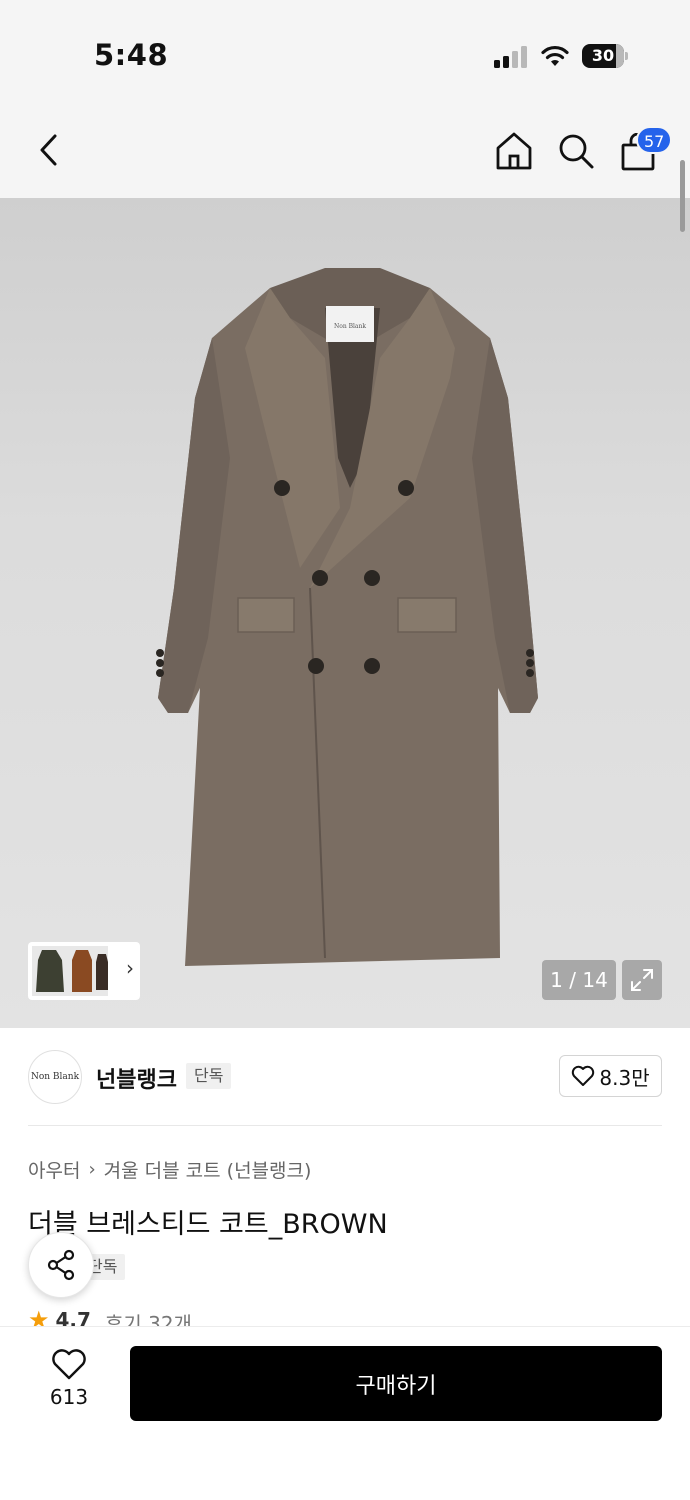 Image resolution: width=690 pixels, height=1500 pixels. I want to click on brand-like-count: 8.3만, so click(624, 1077).